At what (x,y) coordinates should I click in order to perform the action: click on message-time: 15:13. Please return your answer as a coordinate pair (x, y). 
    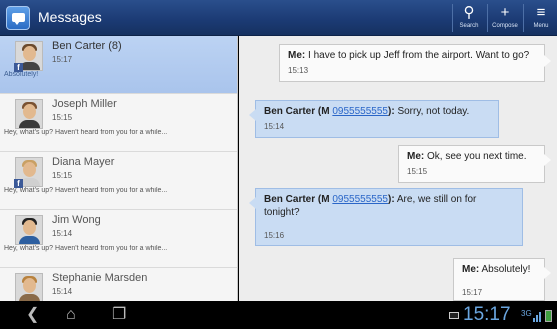
    Looking at the image, I should click on (298, 70).